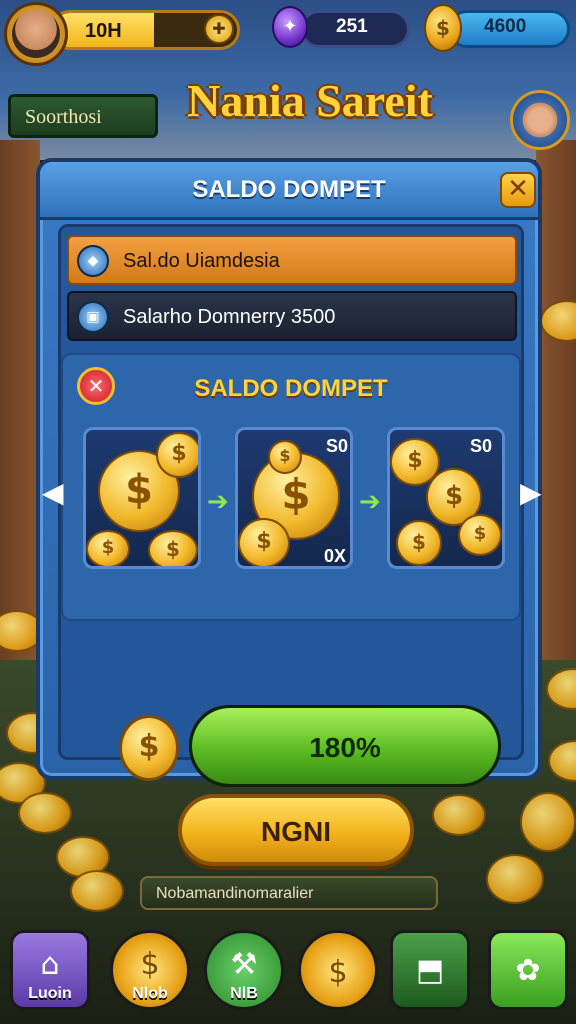 The image size is (576, 1024). I want to click on nav-shop-button: $ Nlob, so click(150, 970).